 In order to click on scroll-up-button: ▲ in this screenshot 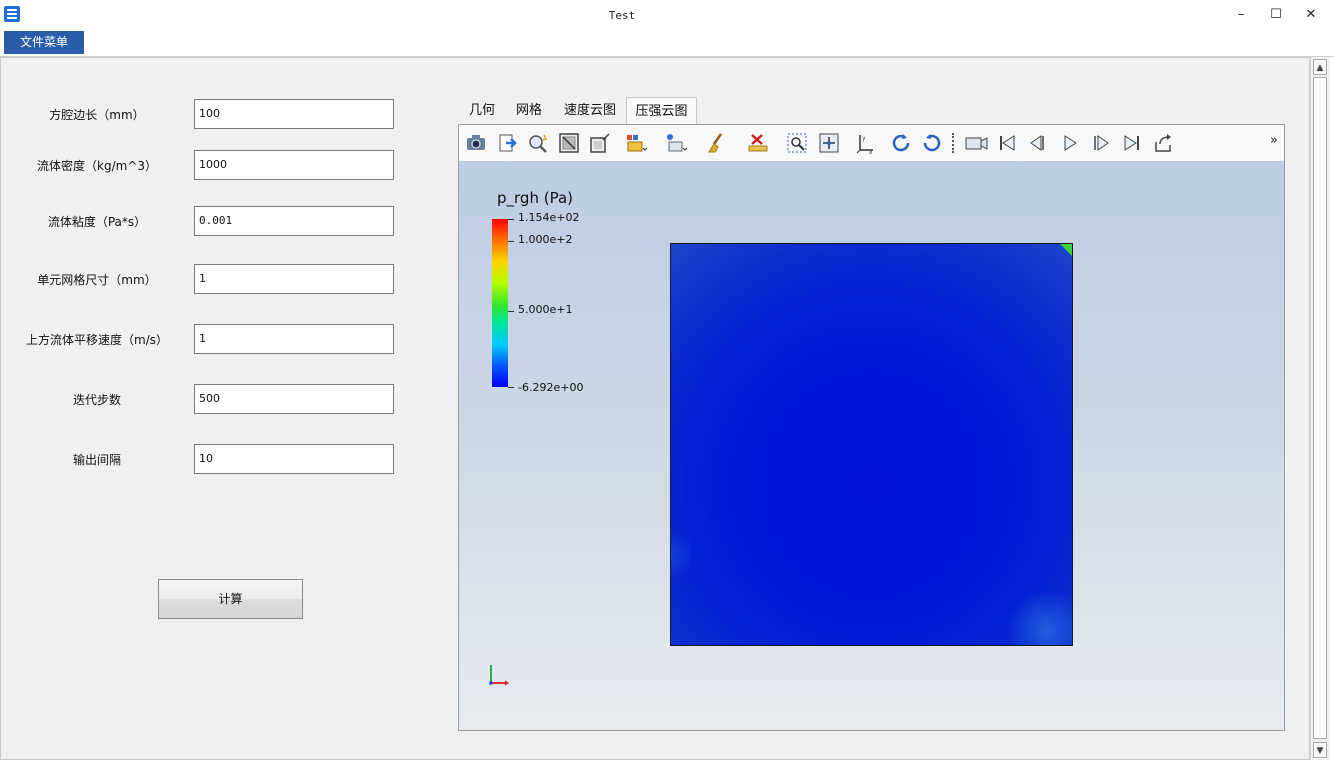, I will do `click(1320, 67)`.